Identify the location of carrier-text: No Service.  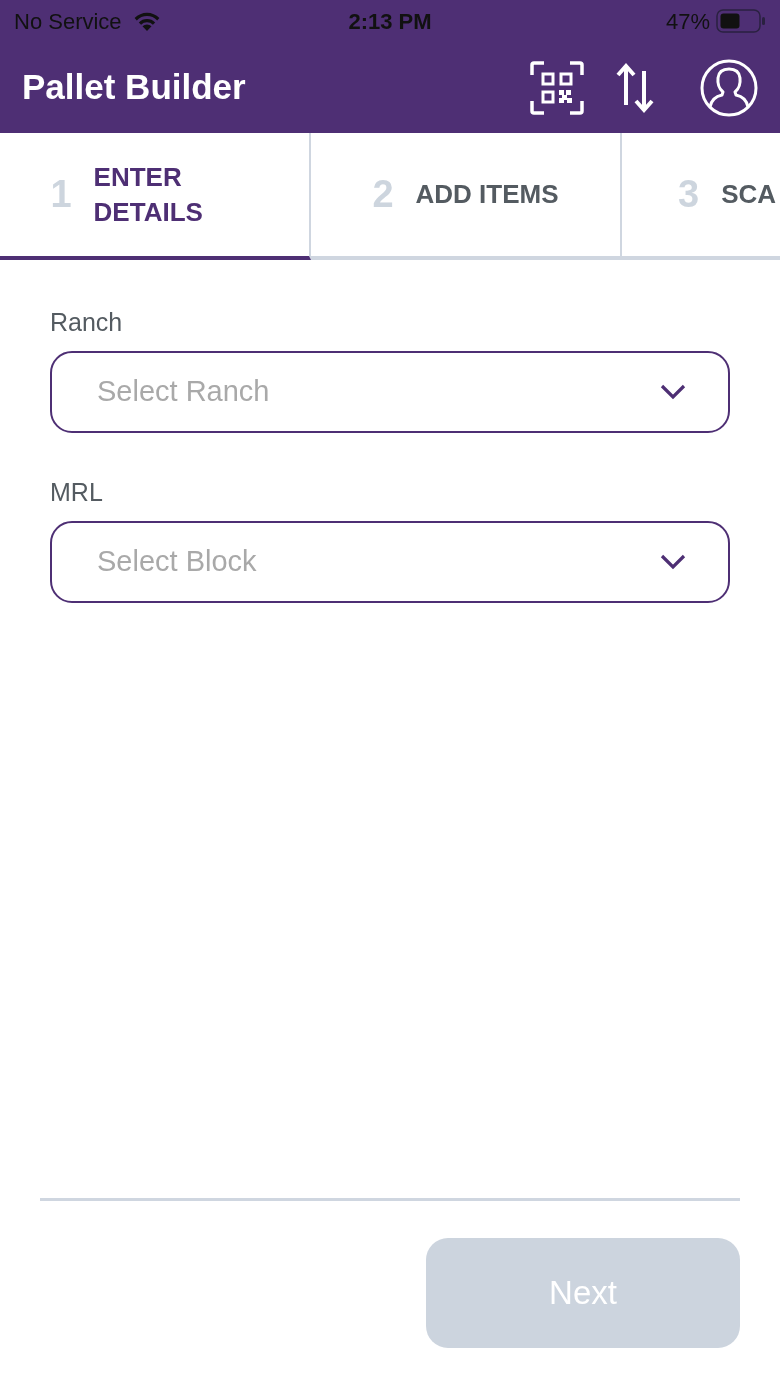
(68, 21).